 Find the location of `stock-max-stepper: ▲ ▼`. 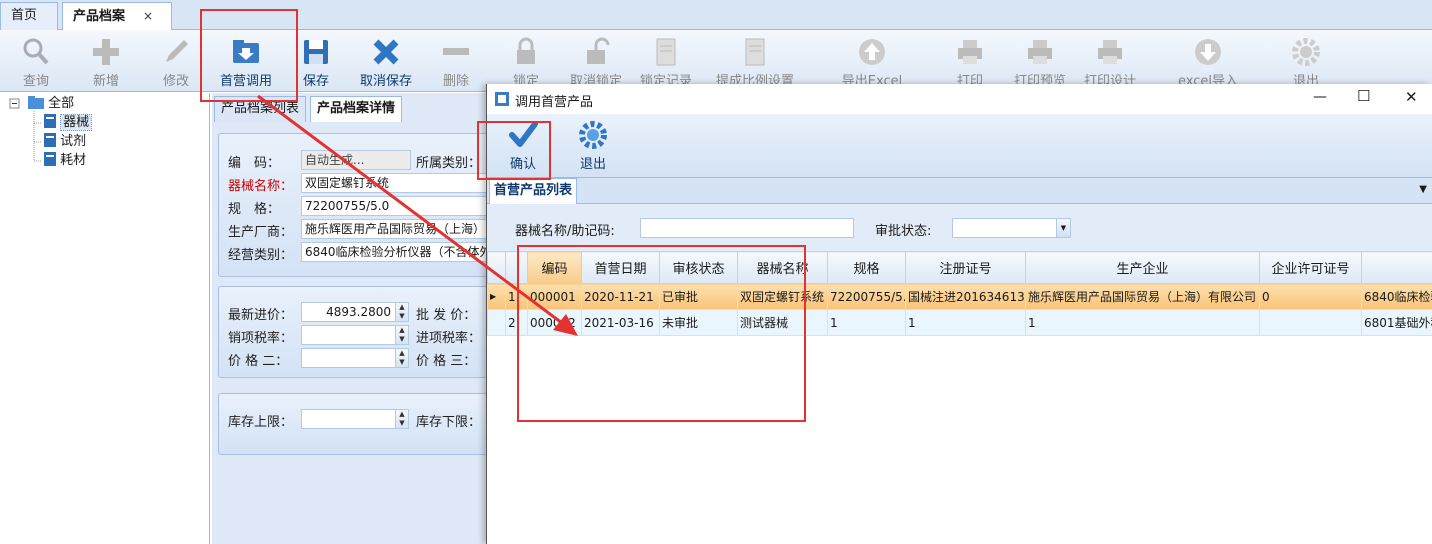

stock-max-stepper: ▲ ▼ is located at coordinates (402, 419).